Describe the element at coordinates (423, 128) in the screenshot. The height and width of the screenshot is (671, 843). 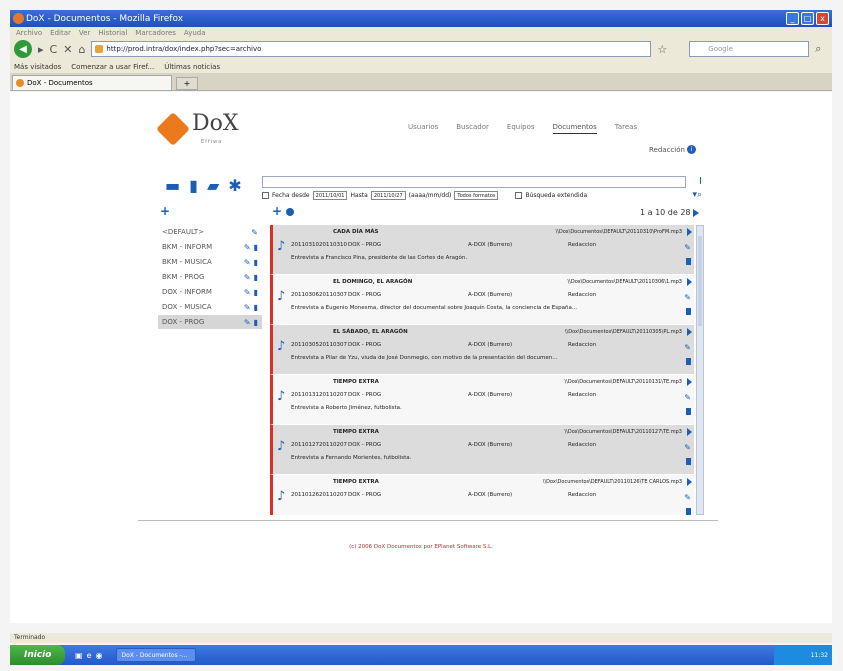
I see `nav-usuarios: Usuarios` at that location.